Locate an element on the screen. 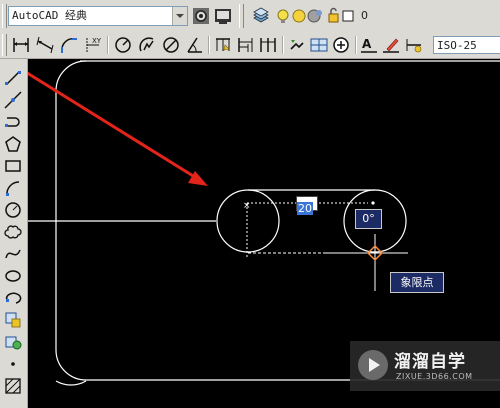 The height and width of the screenshot is (408, 500). tolerance-icon is located at coordinates (297, 45).